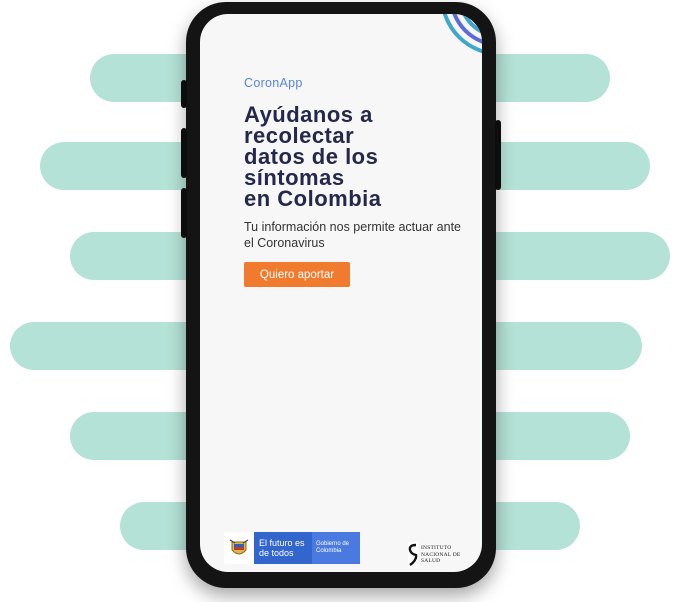  What do you see at coordinates (239, 548) in the screenshot?
I see `colombia-crest-icon` at bounding box center [239, 548].